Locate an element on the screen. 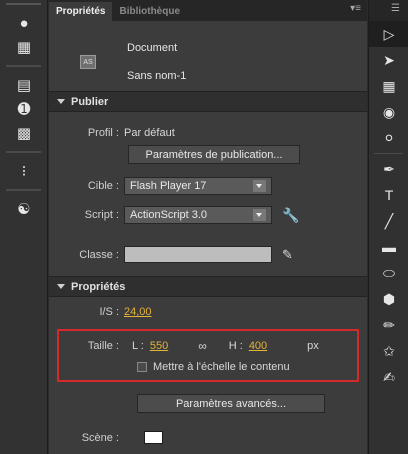 This screenshot has height=454, width=408. pencil-tool-icon: ✏ is located at coordinates (388, 325).